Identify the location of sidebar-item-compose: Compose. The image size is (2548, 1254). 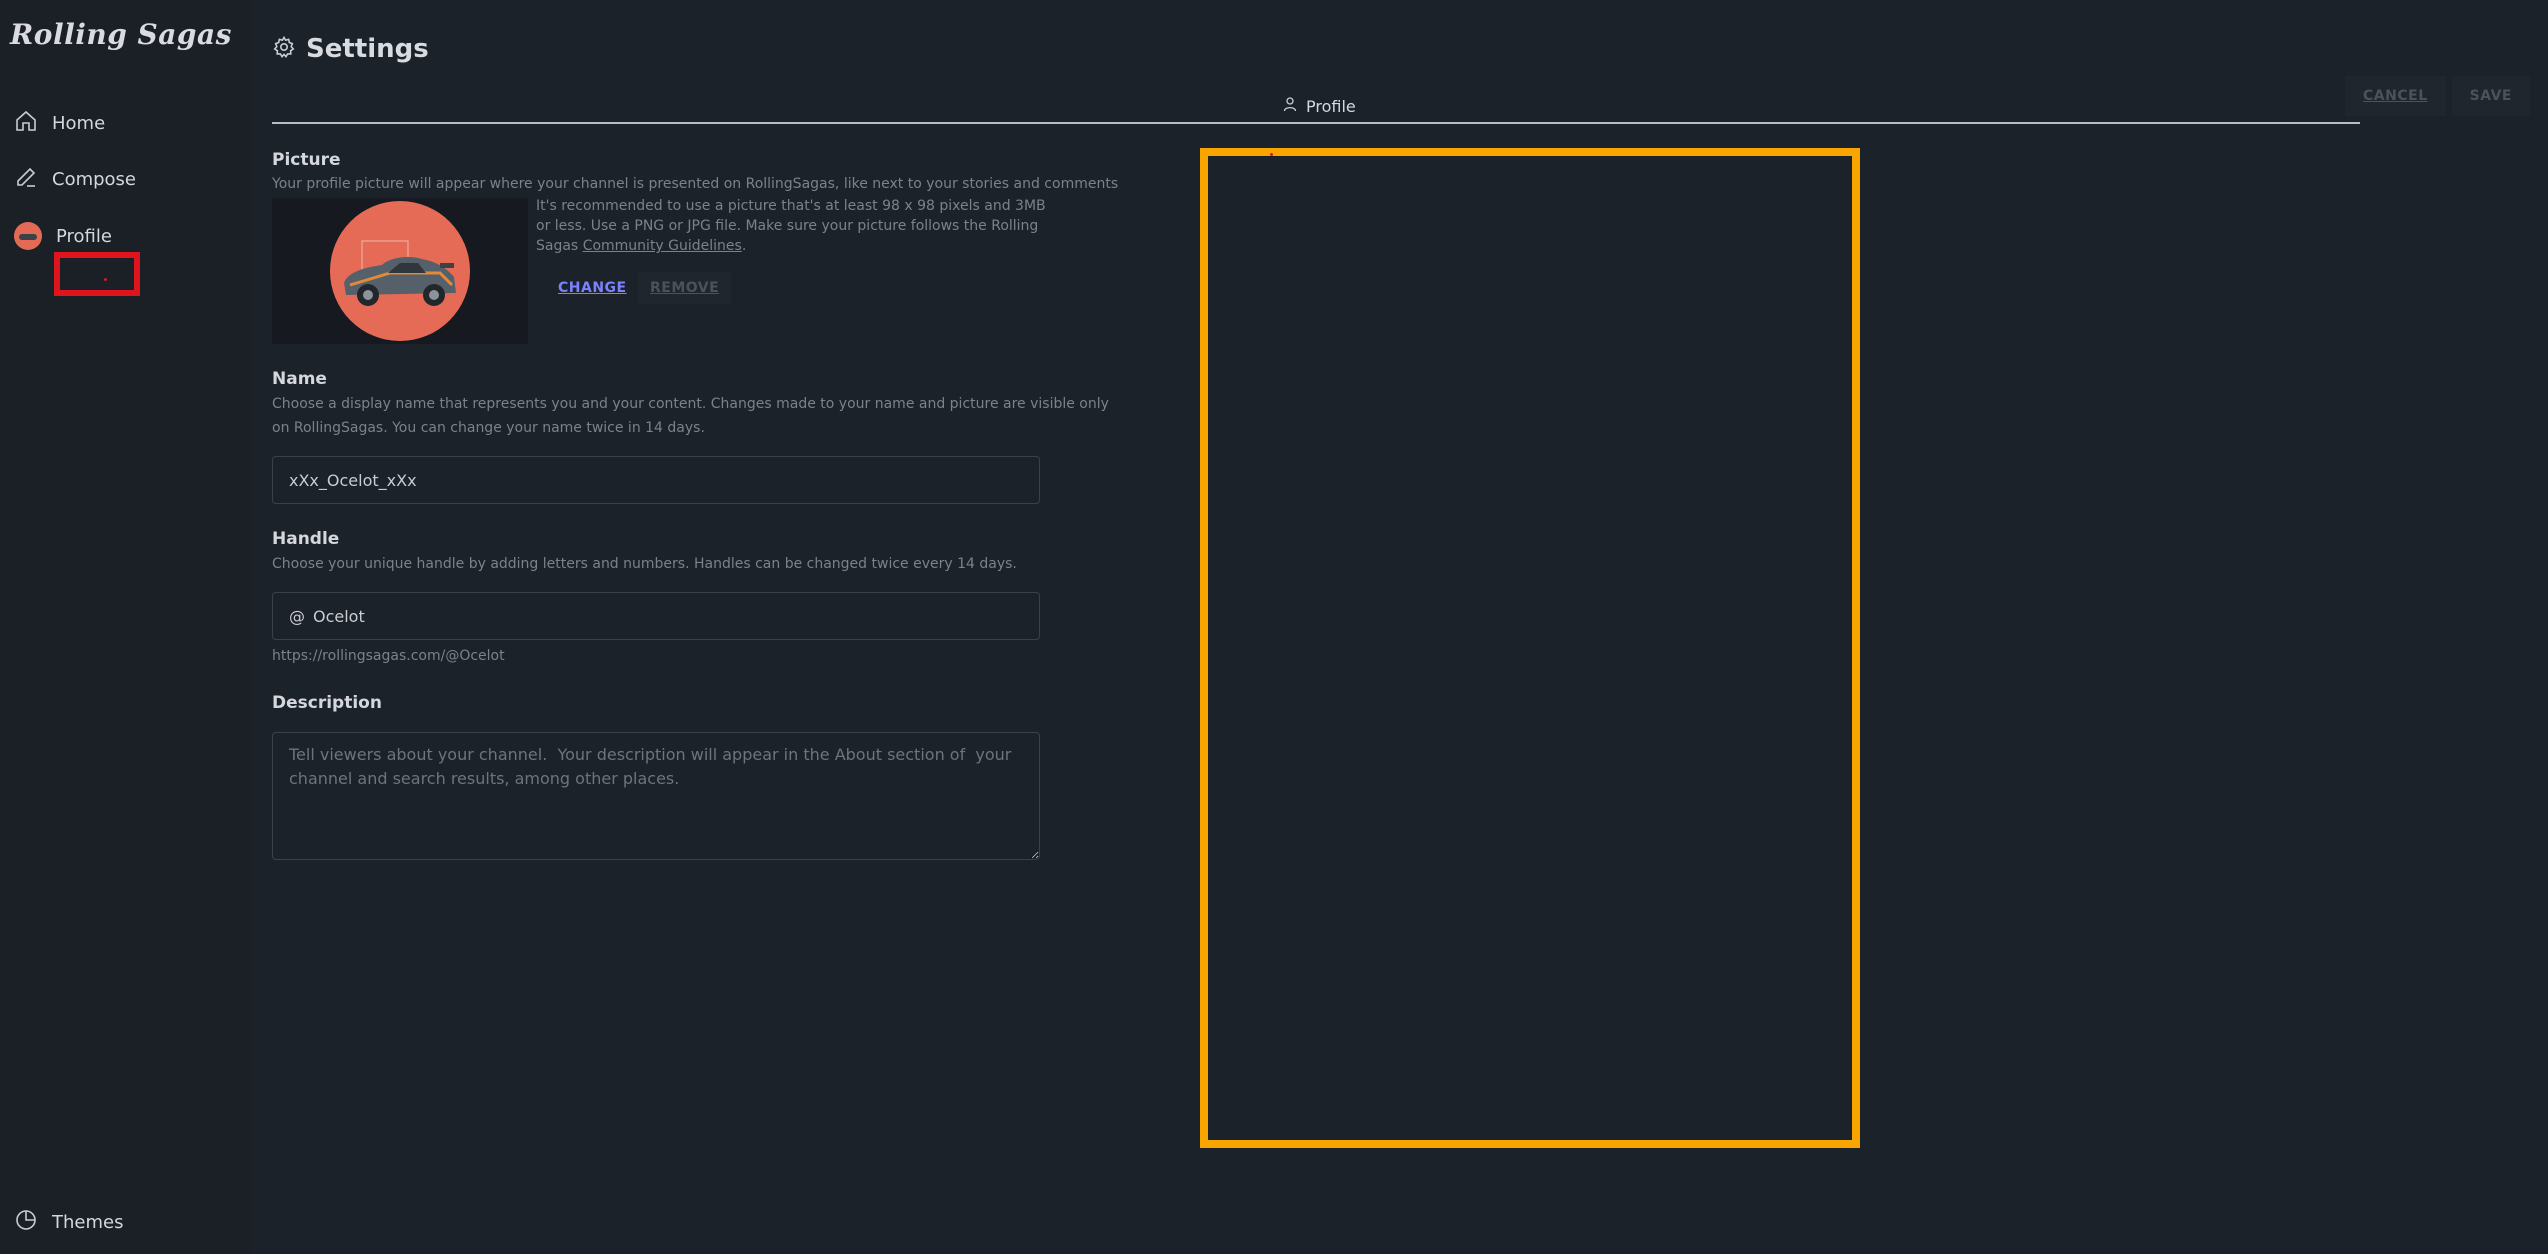
(75, 179).